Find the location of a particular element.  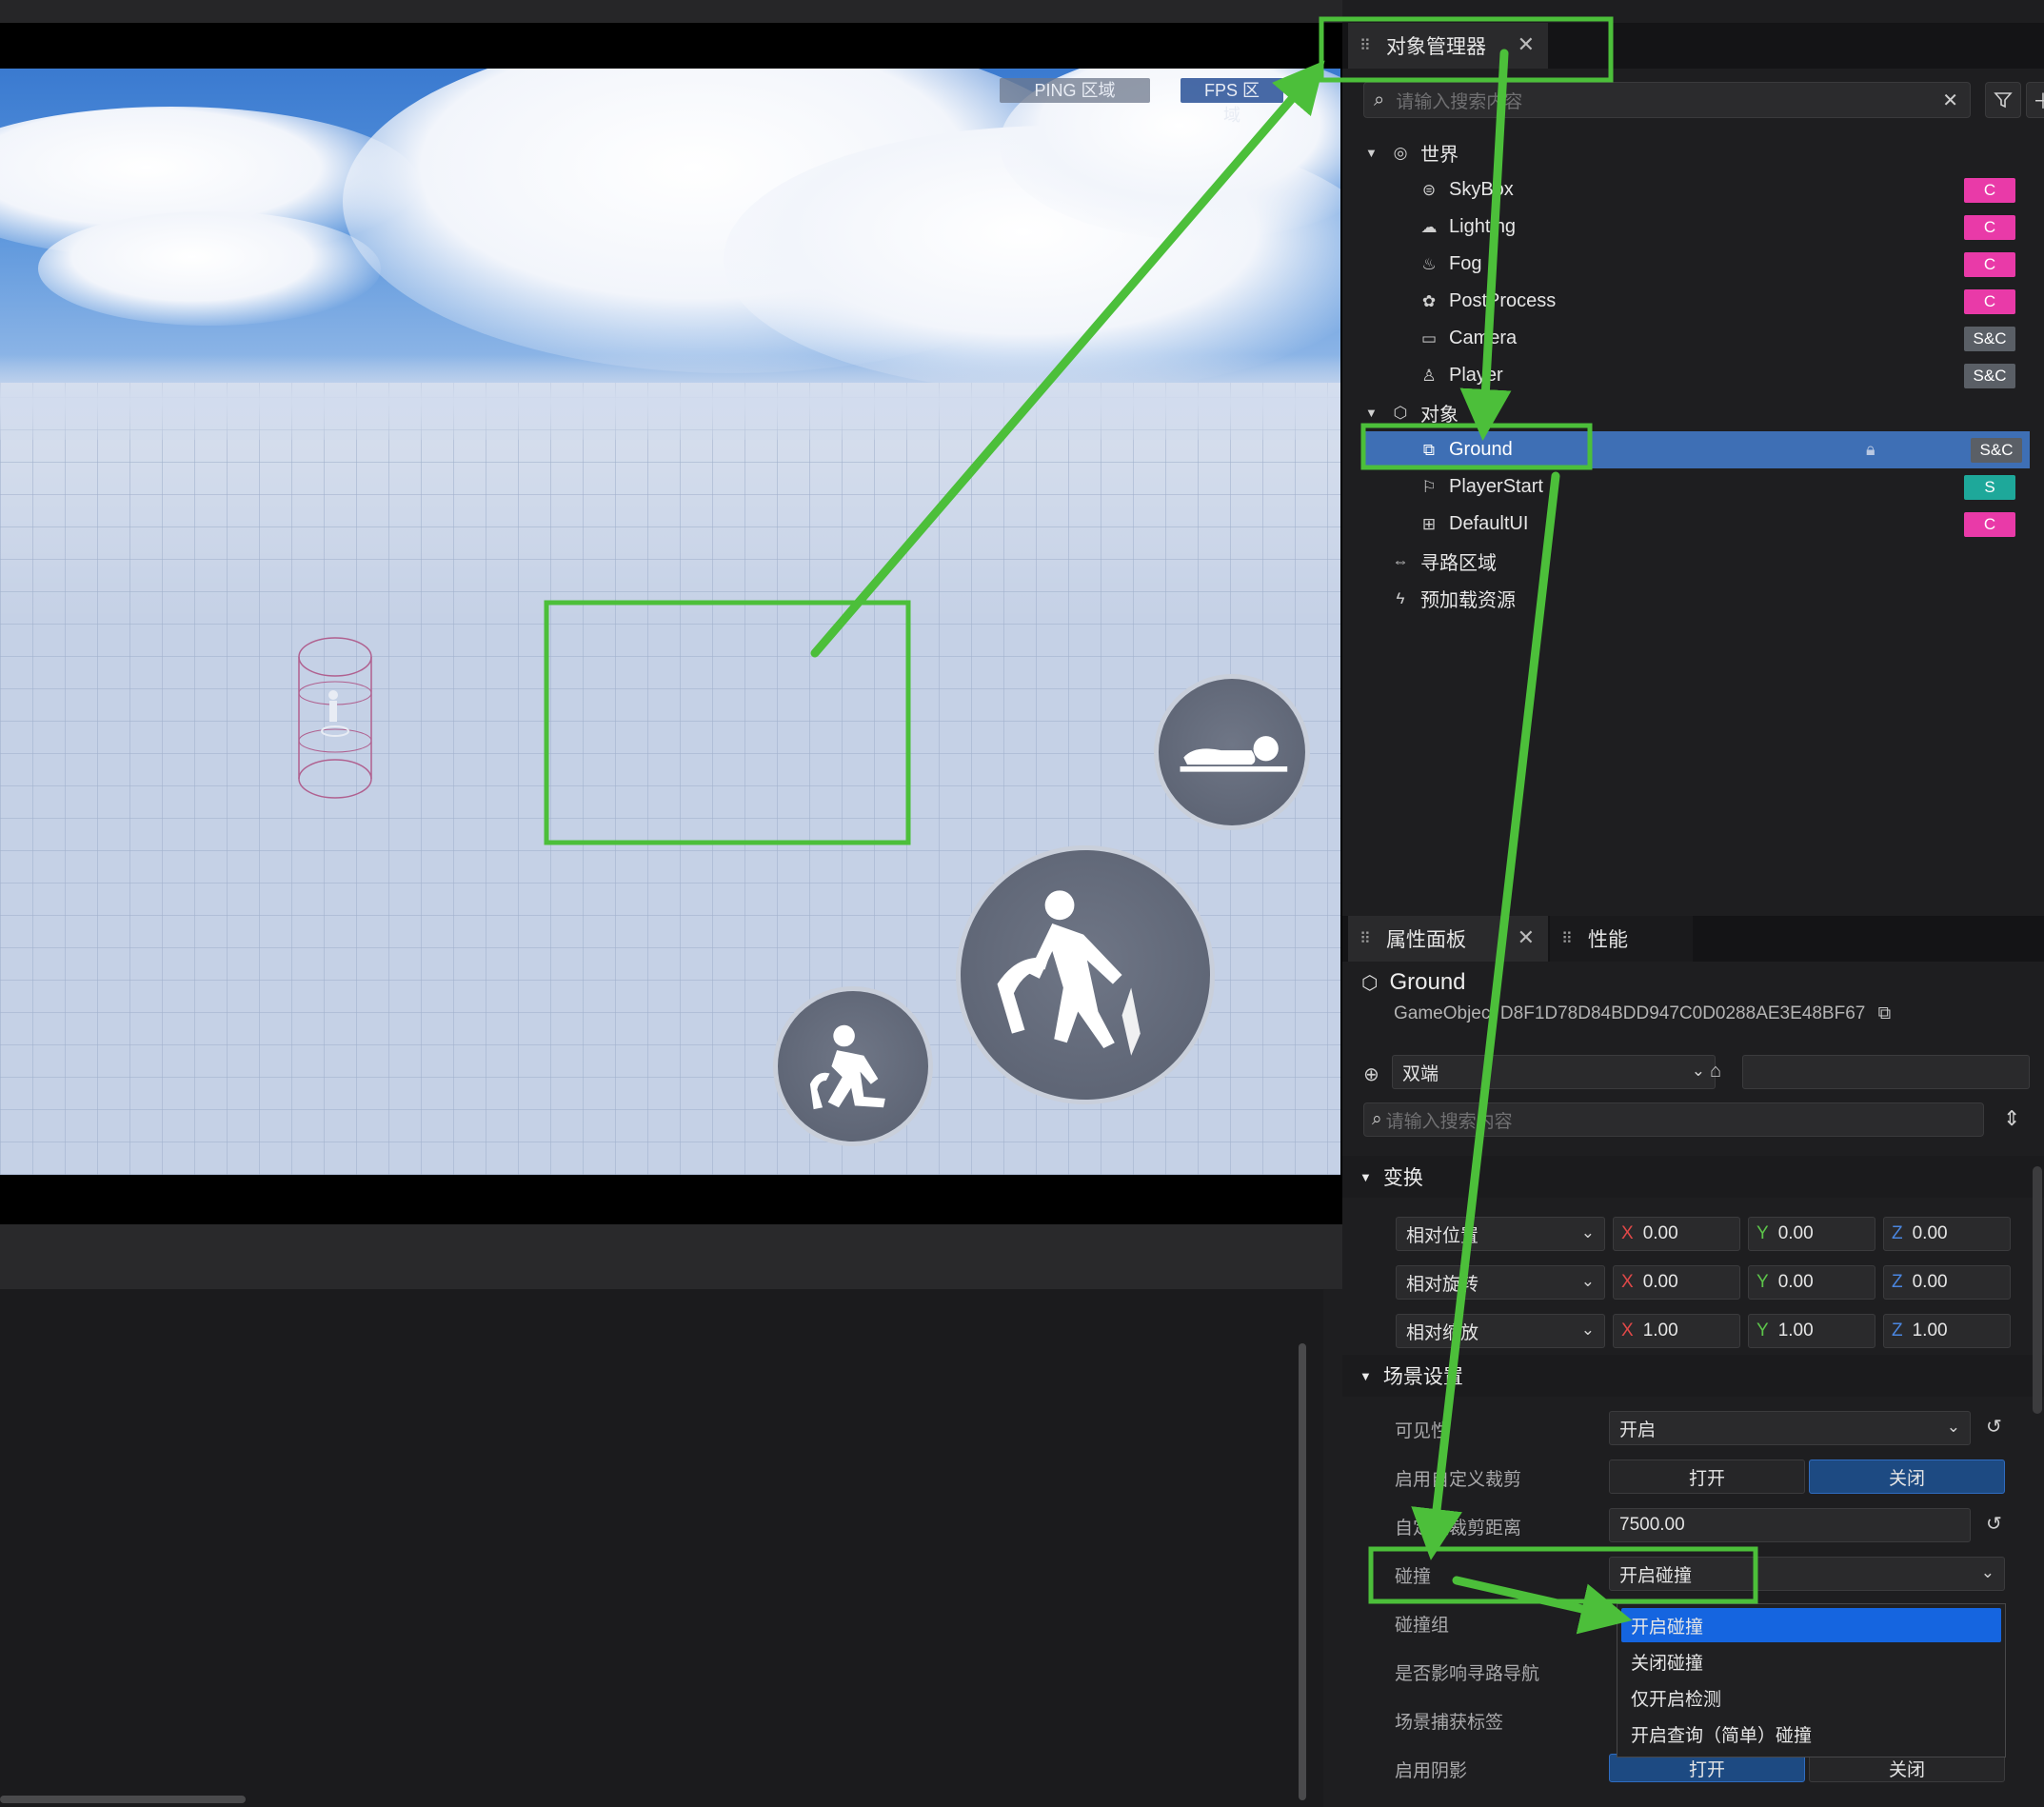

collision-select: 开启碰撞 ⌄ is located at coordinates (1807, 1574).